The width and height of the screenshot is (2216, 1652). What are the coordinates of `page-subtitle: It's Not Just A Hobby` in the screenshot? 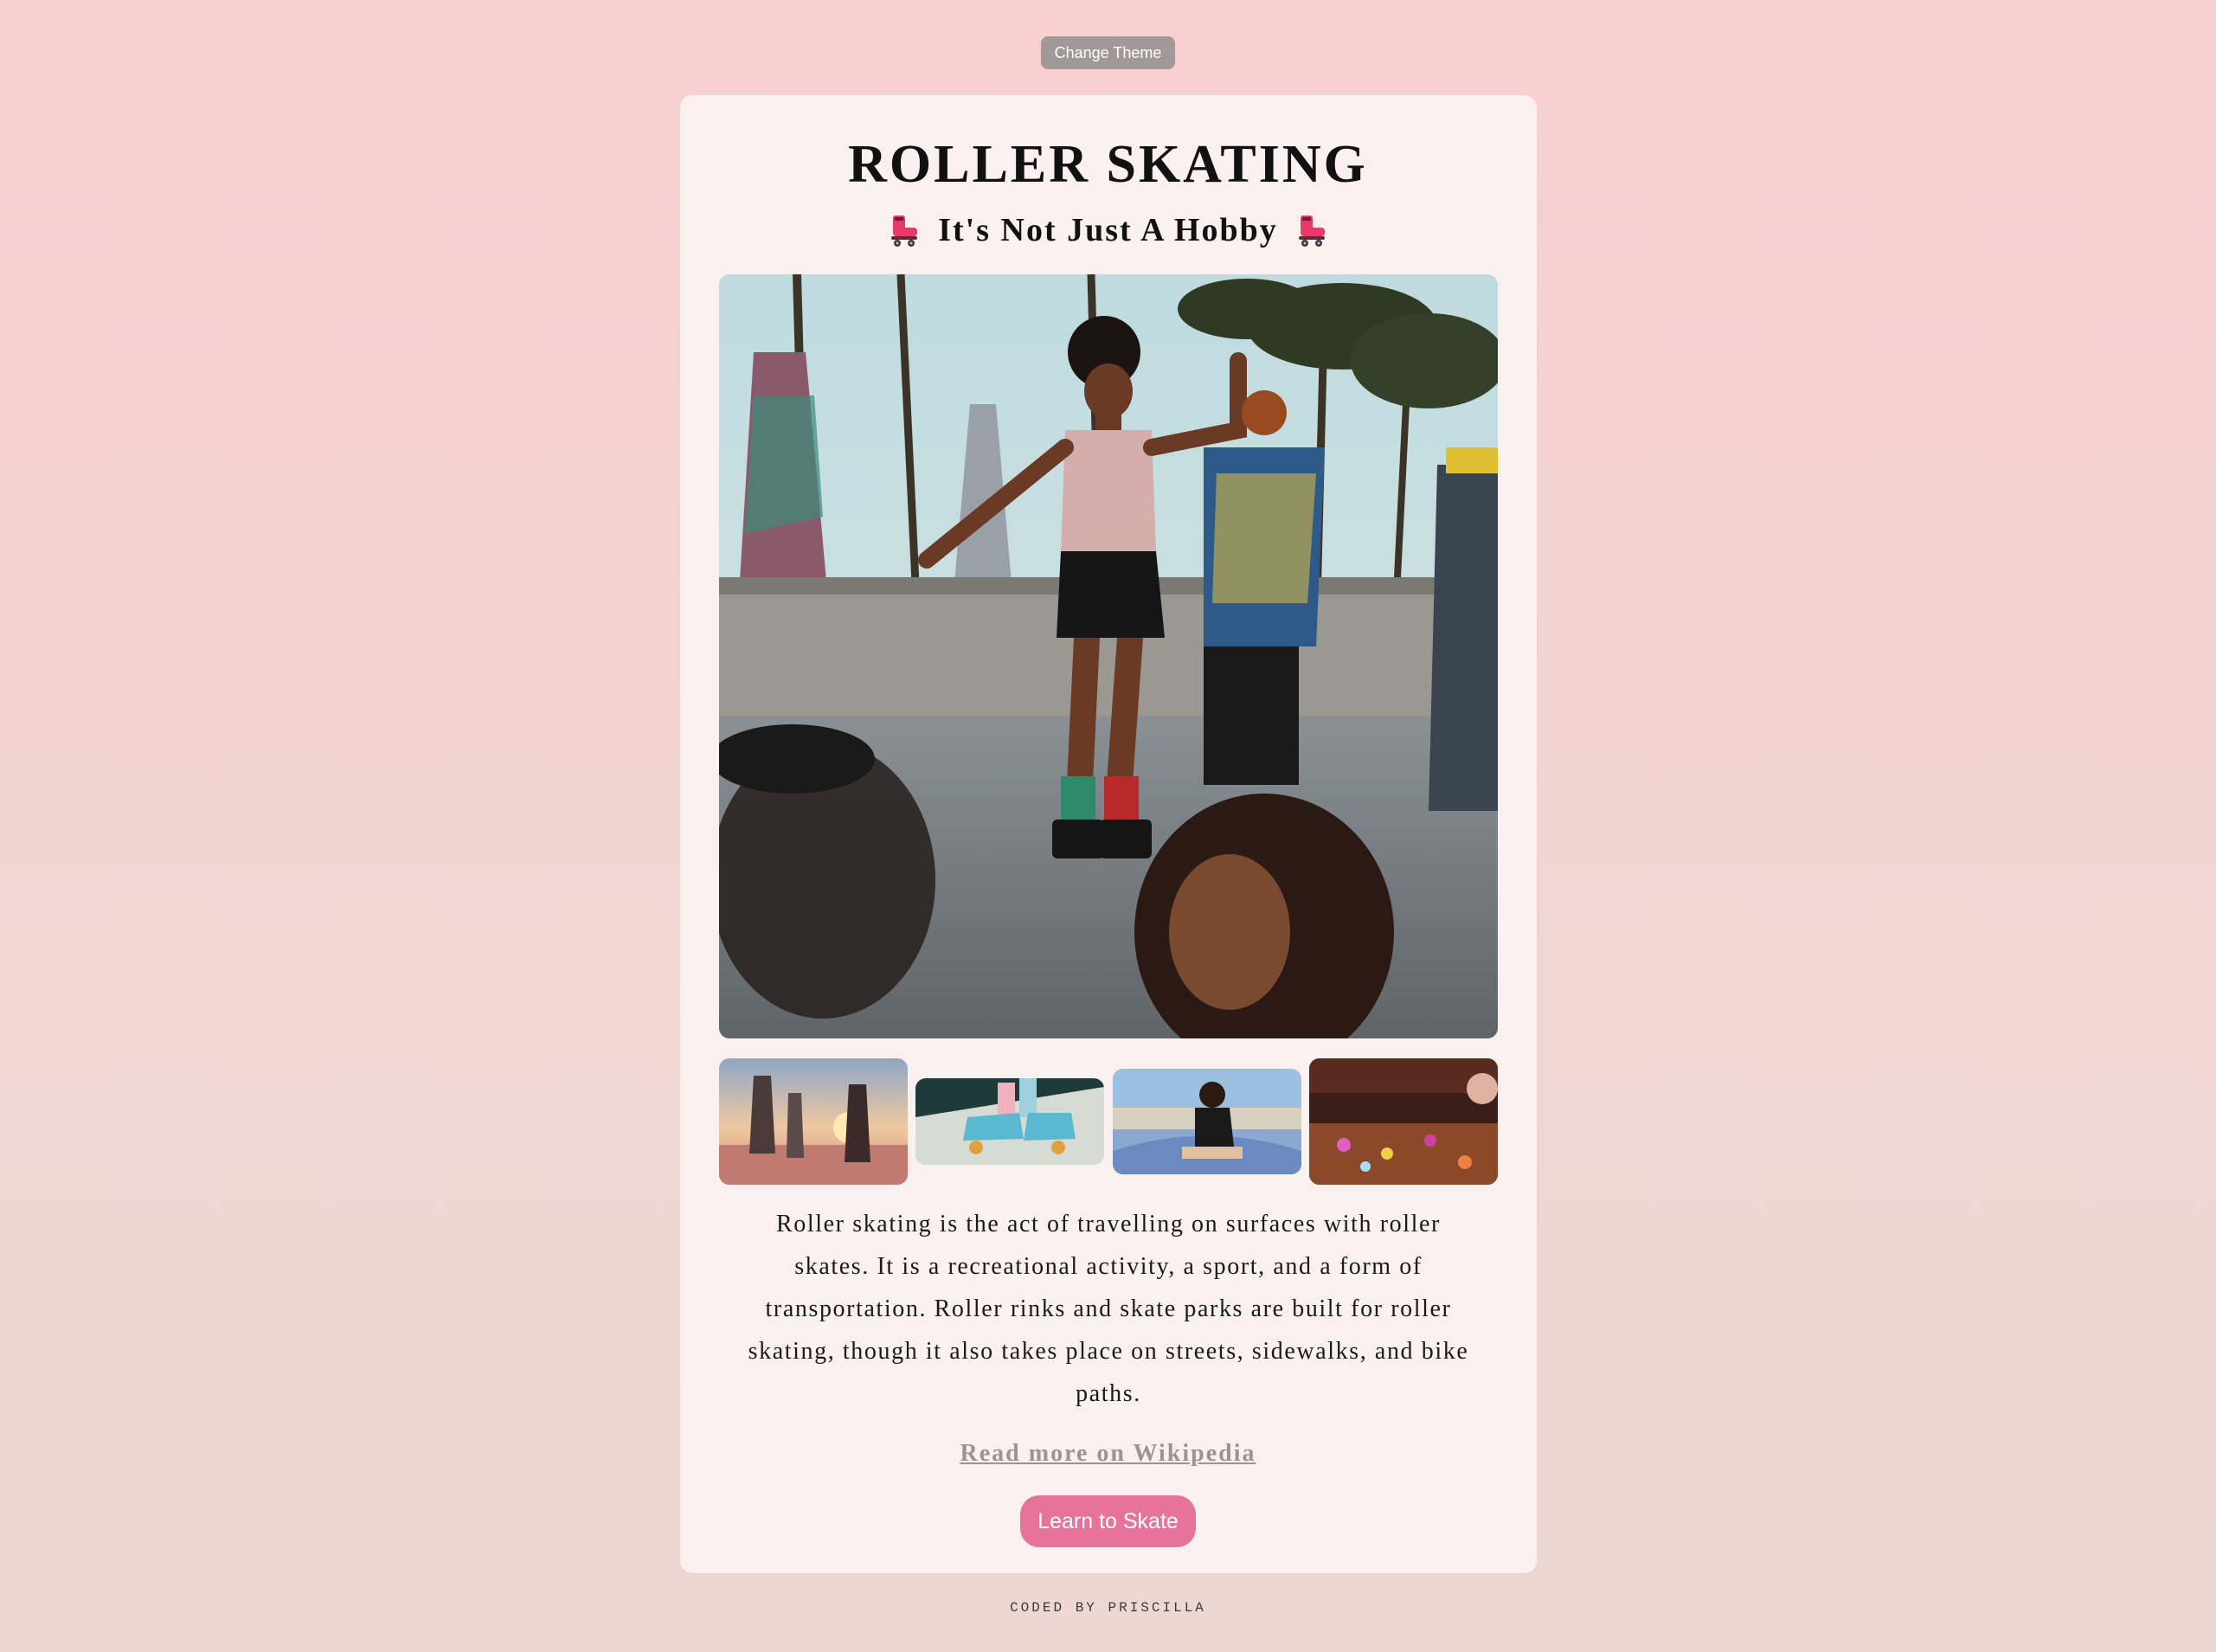 It's located at (1108, 230).